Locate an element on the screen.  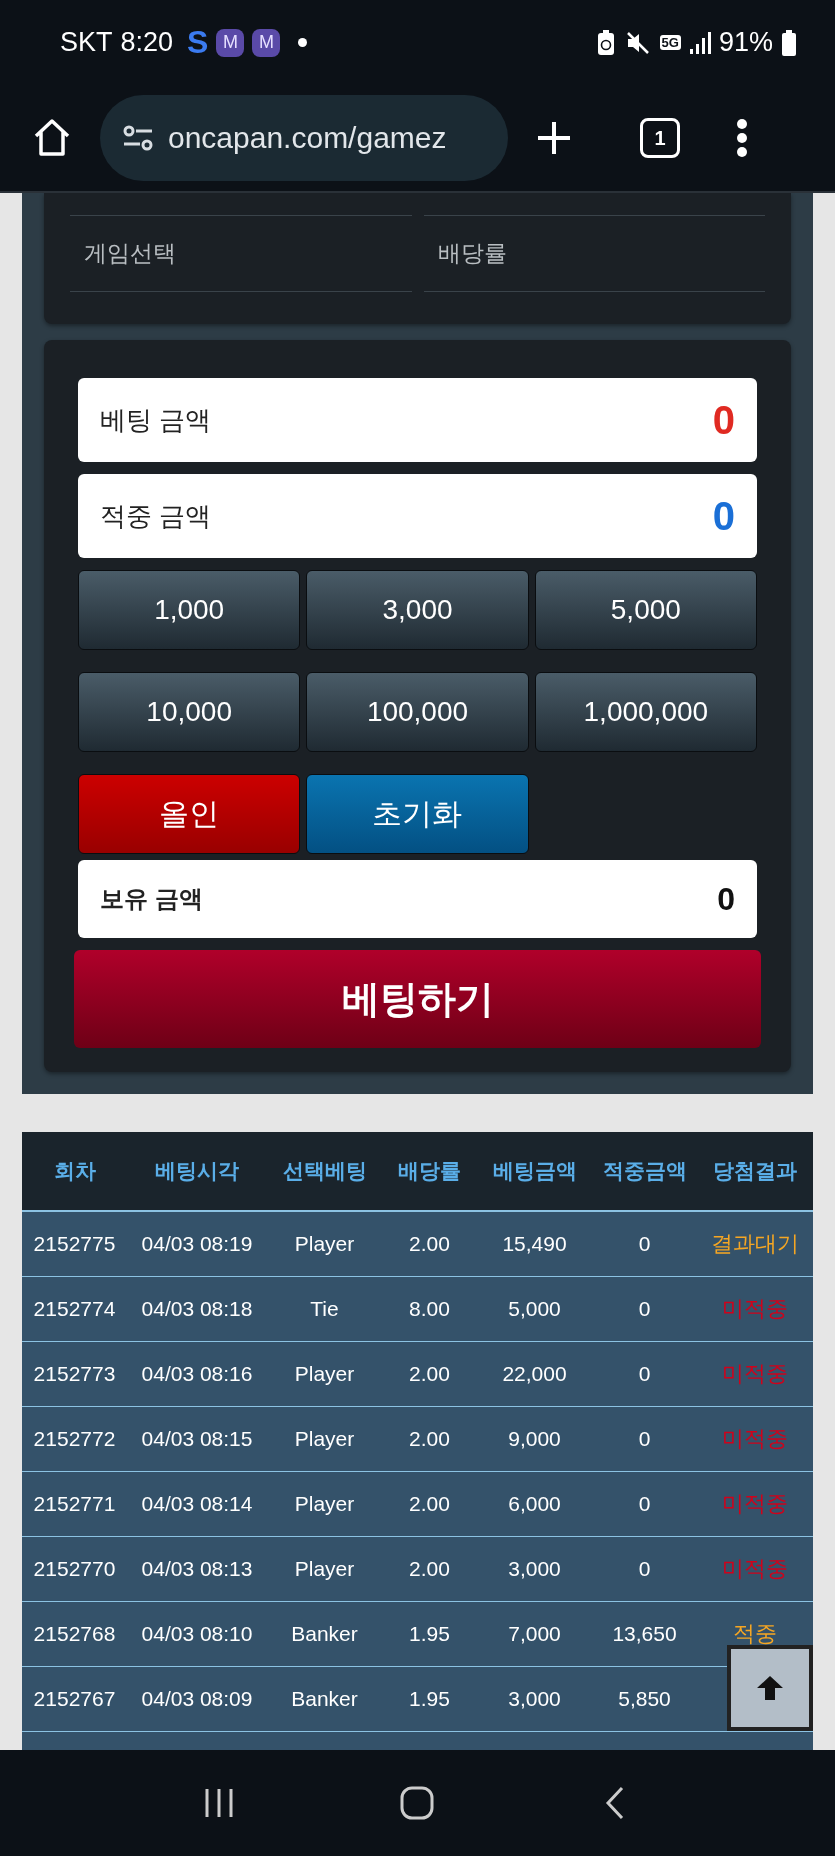
amount-button: 100,000 is located at coordinates (417, 712).